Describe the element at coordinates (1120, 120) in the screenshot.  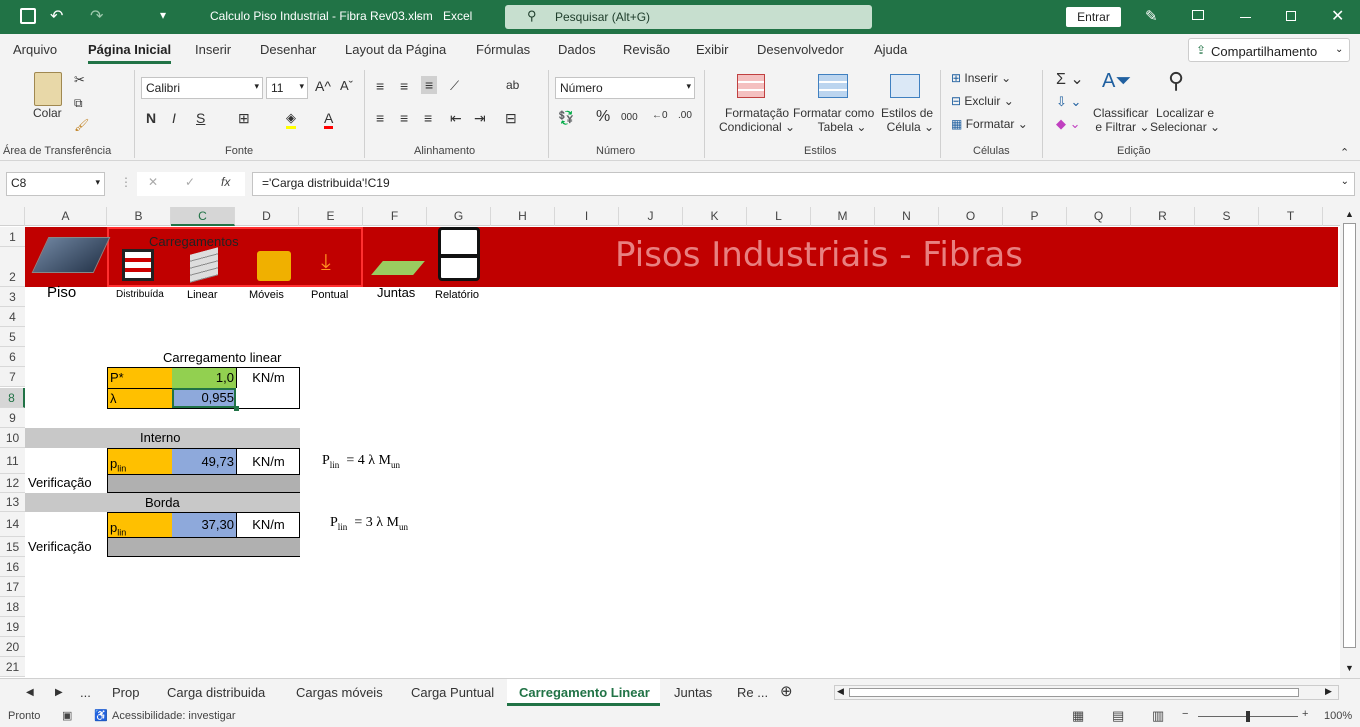
I see `sort-filter-label: Classificar e Filtrar ⌄` at that location.